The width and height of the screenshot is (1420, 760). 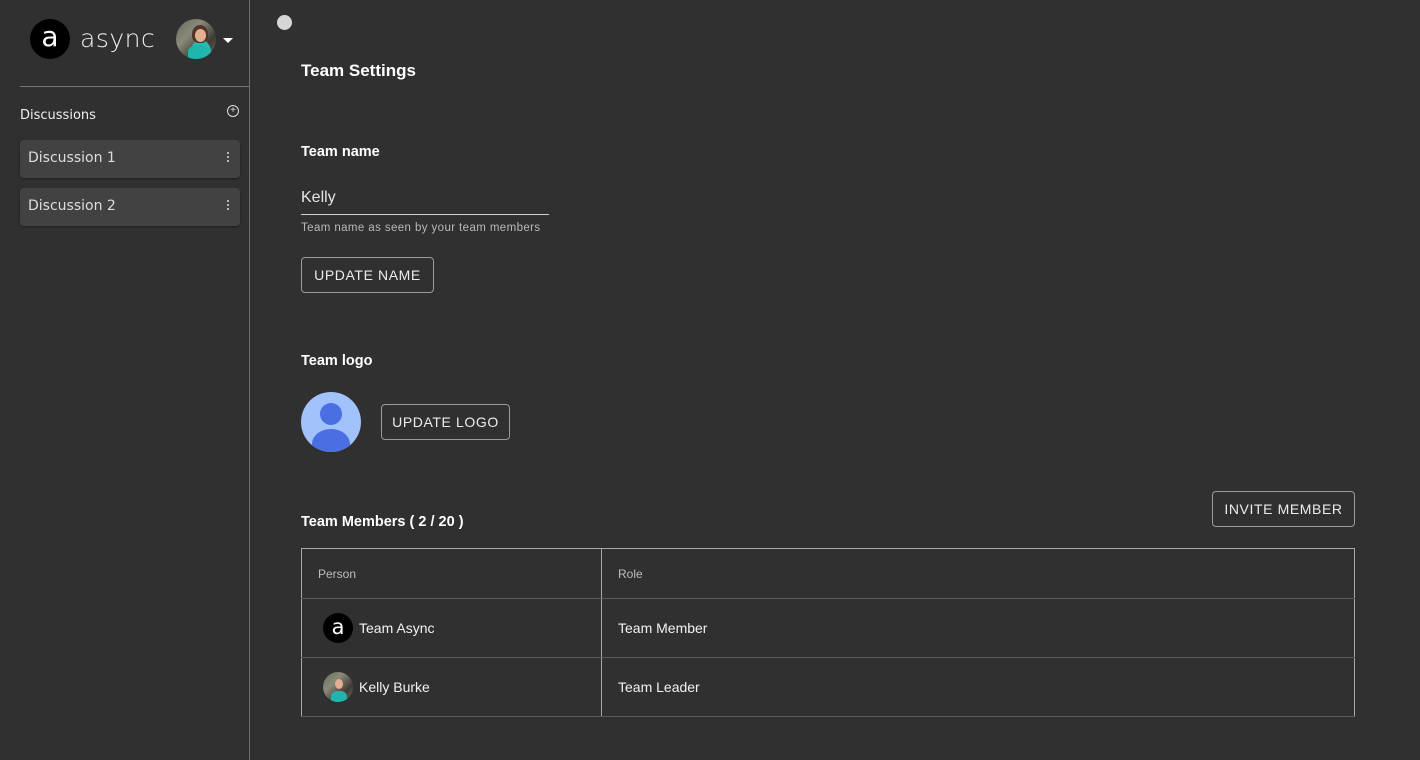 What do you see at coordinates (397, 628) in the screenshot?
I see `person-name: Team Async` at bounding box center [397, 628].